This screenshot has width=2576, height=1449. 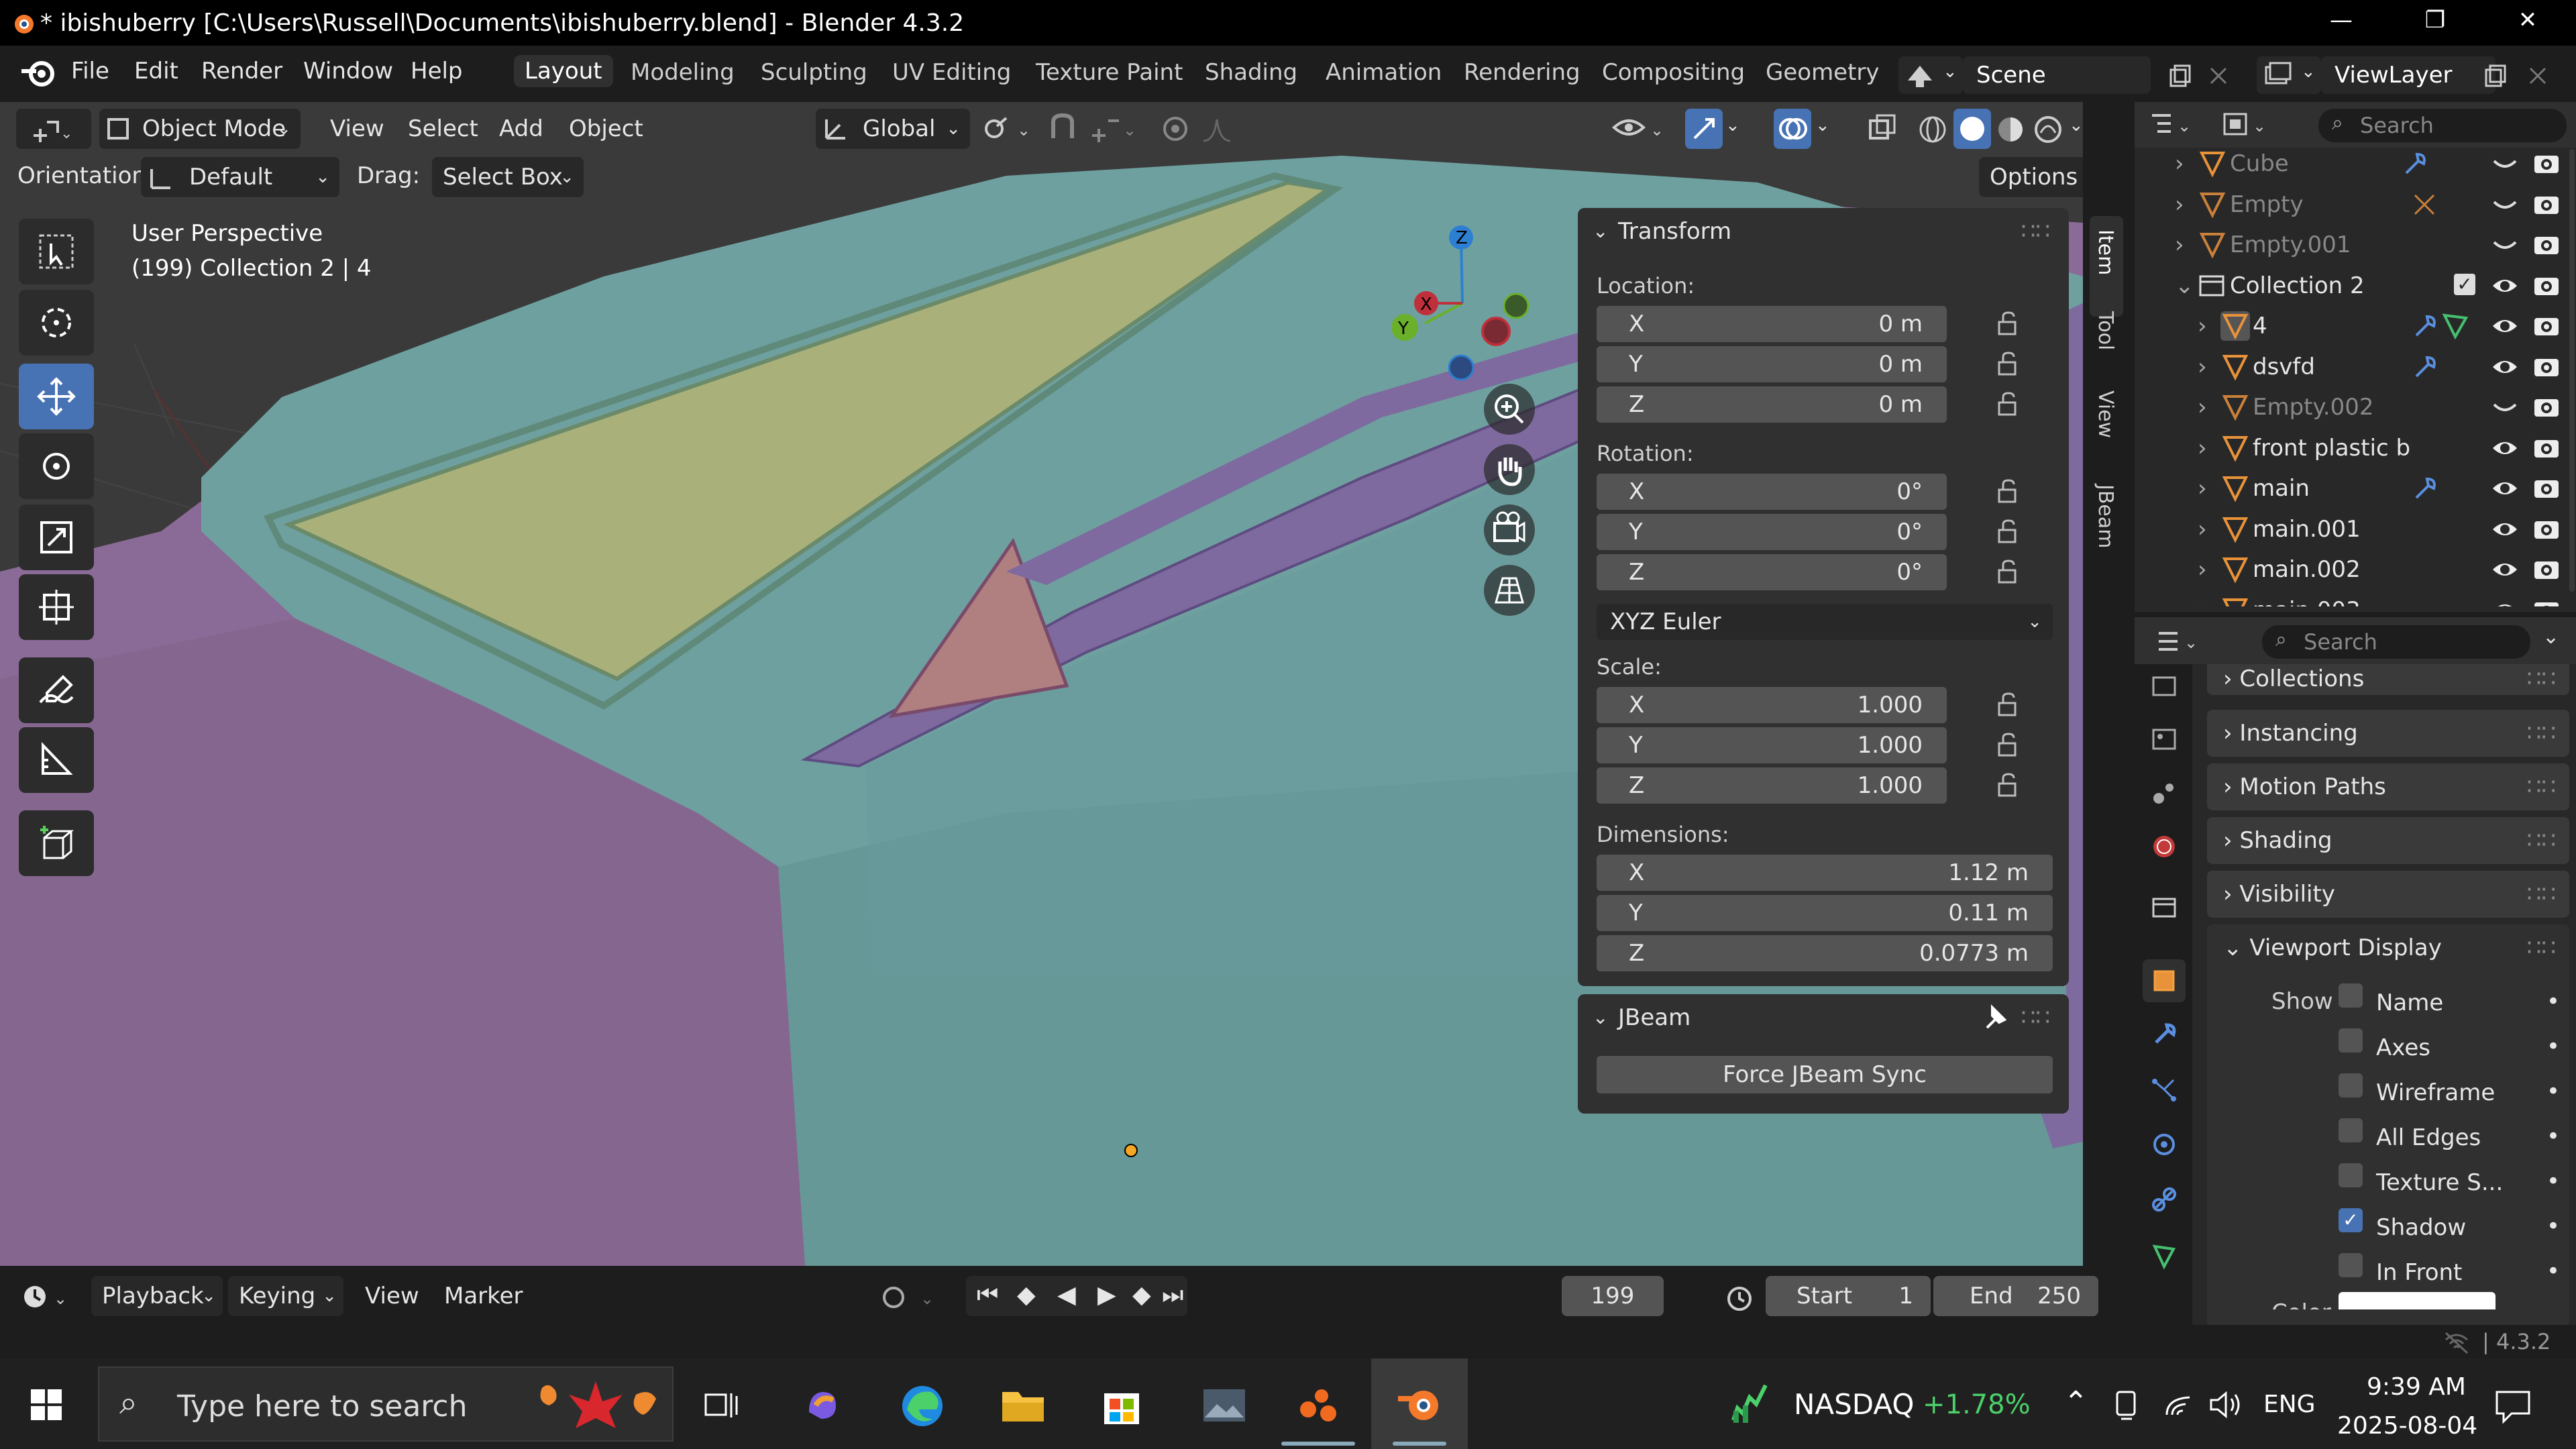 What do you see at coordinates (56, 690) in the screenshot?
I see `annotate-tool` at bounding box center [56, 690].